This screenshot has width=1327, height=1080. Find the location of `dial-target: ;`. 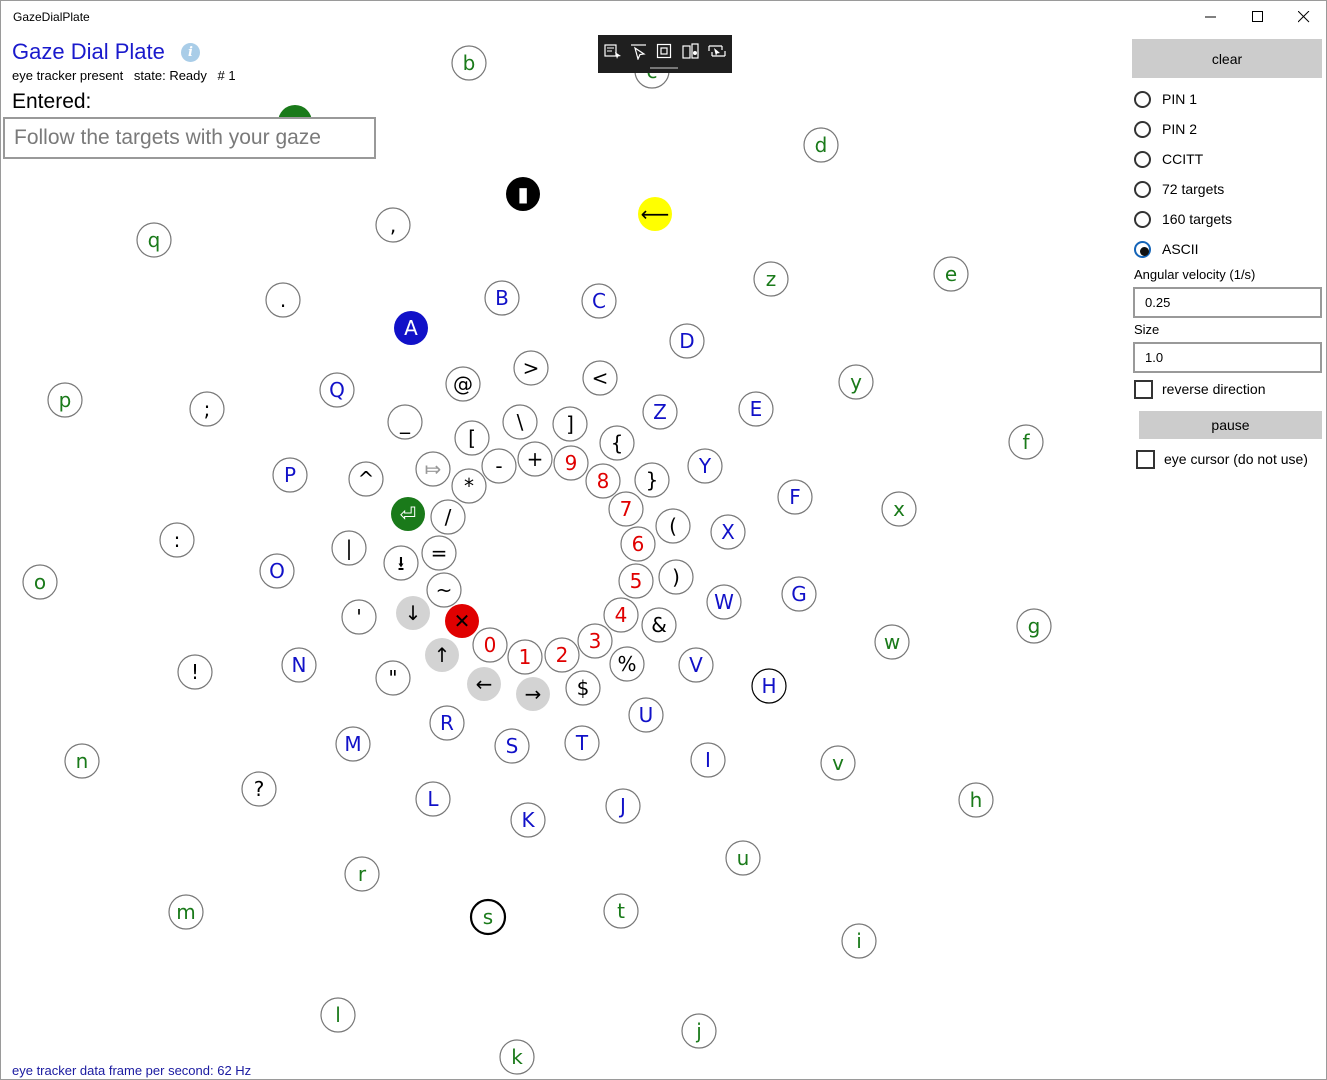

dial-target: ; is located at coordinates (207, 409).